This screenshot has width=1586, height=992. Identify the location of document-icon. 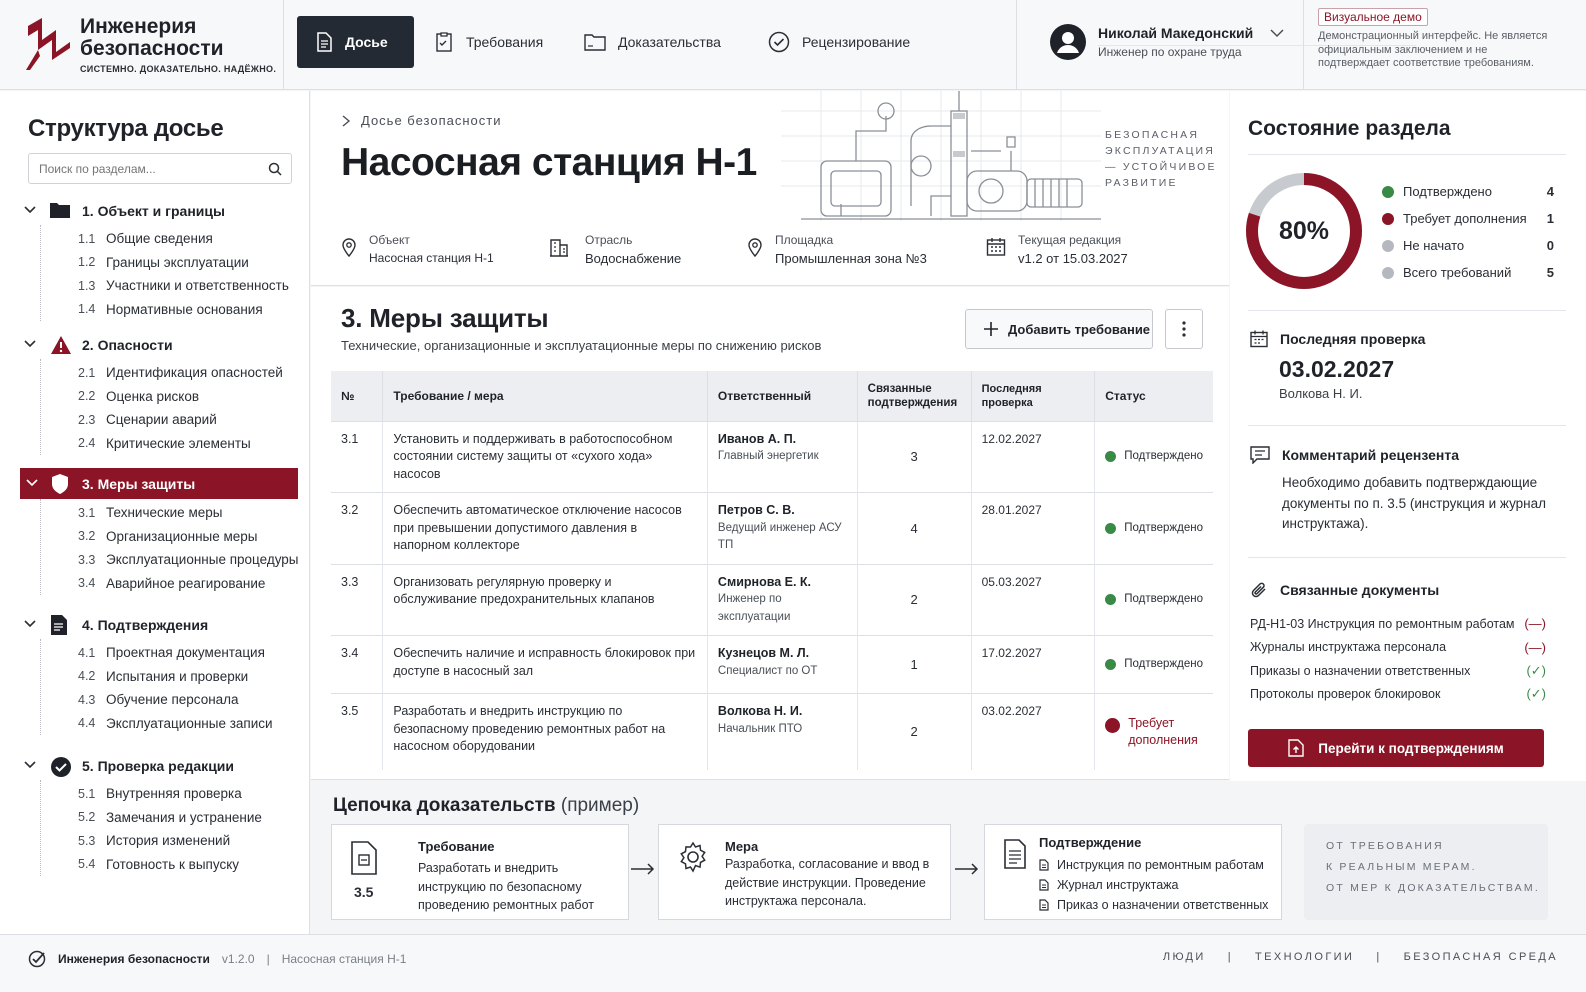
(324, 42).